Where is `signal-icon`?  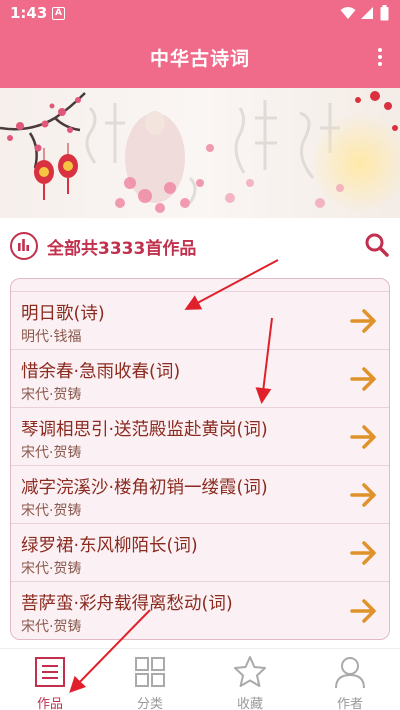
signal-icon is located at coordinates (367, 13).